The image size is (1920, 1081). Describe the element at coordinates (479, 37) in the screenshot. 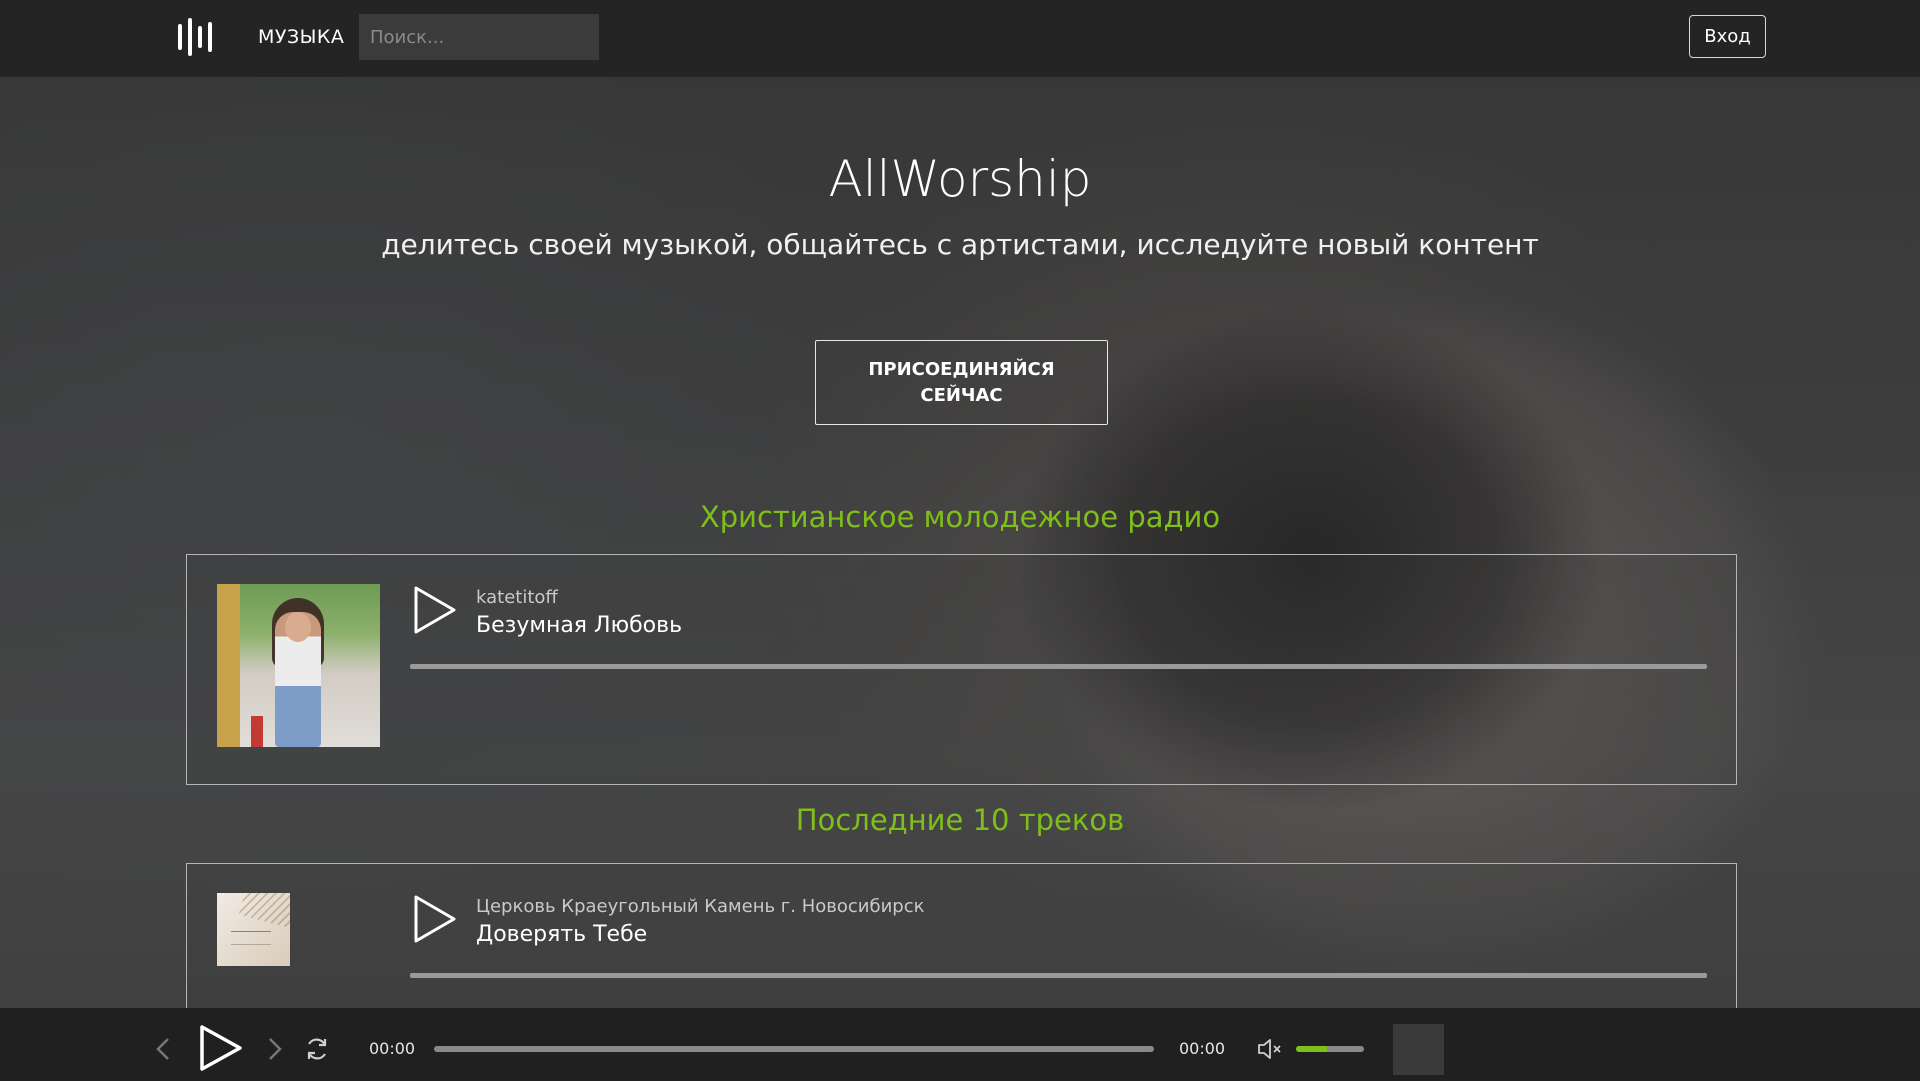

I see `search-input` at that location.